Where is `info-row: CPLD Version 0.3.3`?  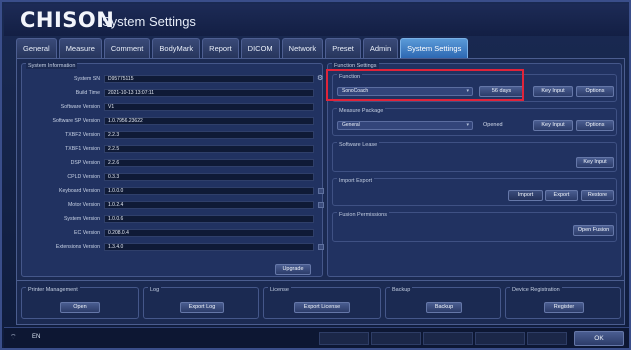 info-row: CPLD Version 0.3.3 is located at coordinates (170, 176).